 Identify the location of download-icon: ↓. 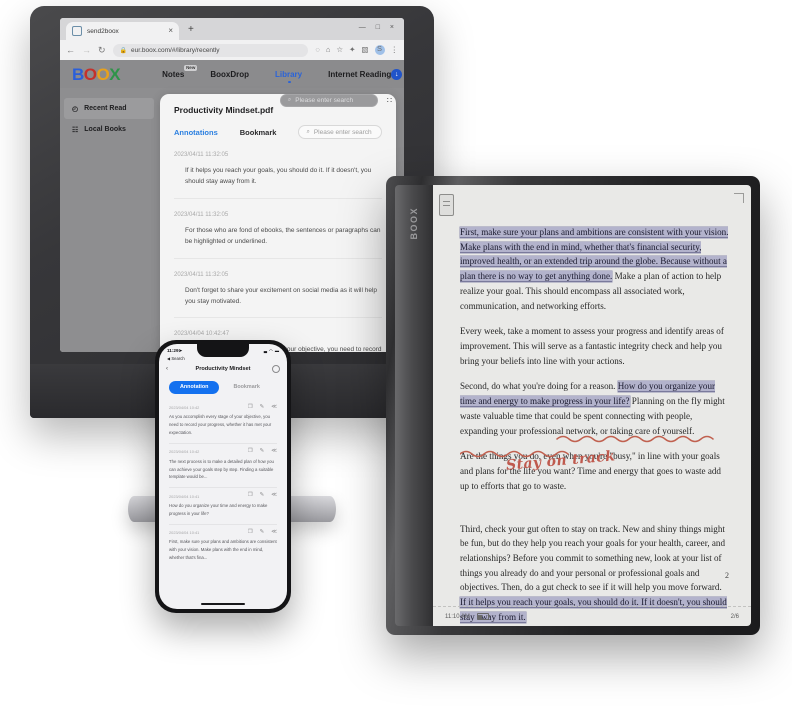
(397, 74).